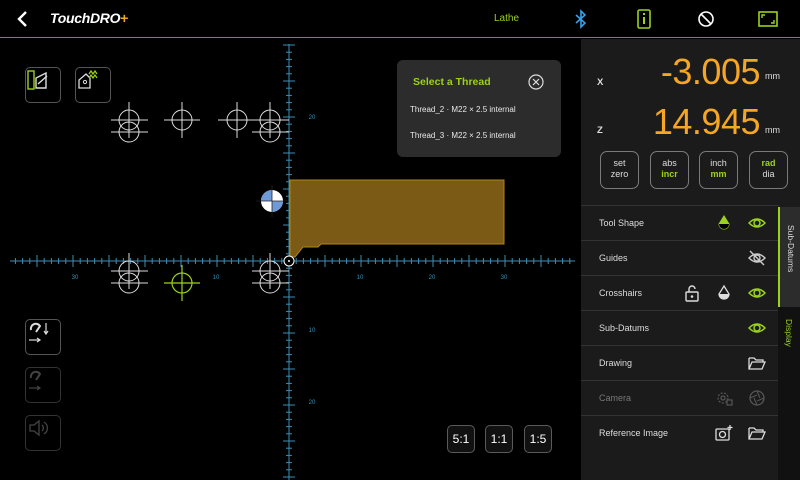 This screenshot has height=480, width=800. Describe the element at coordinates (600, 130) in the screenshot. I see `z-axis-label: Z` at that location.